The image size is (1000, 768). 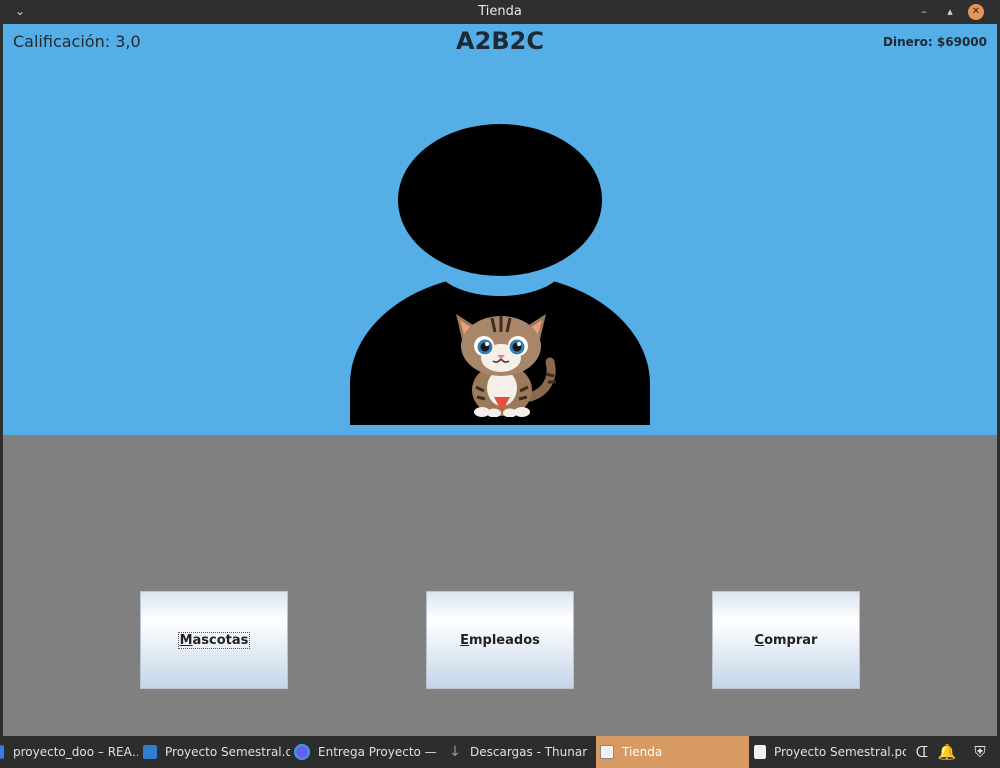 I want to click on comprar-label-rest: omprar, so click(x=791, y=640).